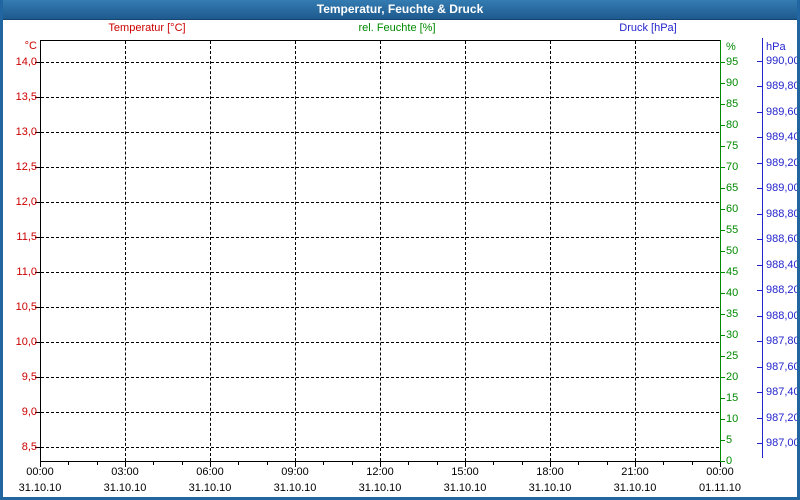 Image resolution: width=800 pixels, height=500 pixels. I want to click on pressure-tick-label: 987,40, so click(783, 392).